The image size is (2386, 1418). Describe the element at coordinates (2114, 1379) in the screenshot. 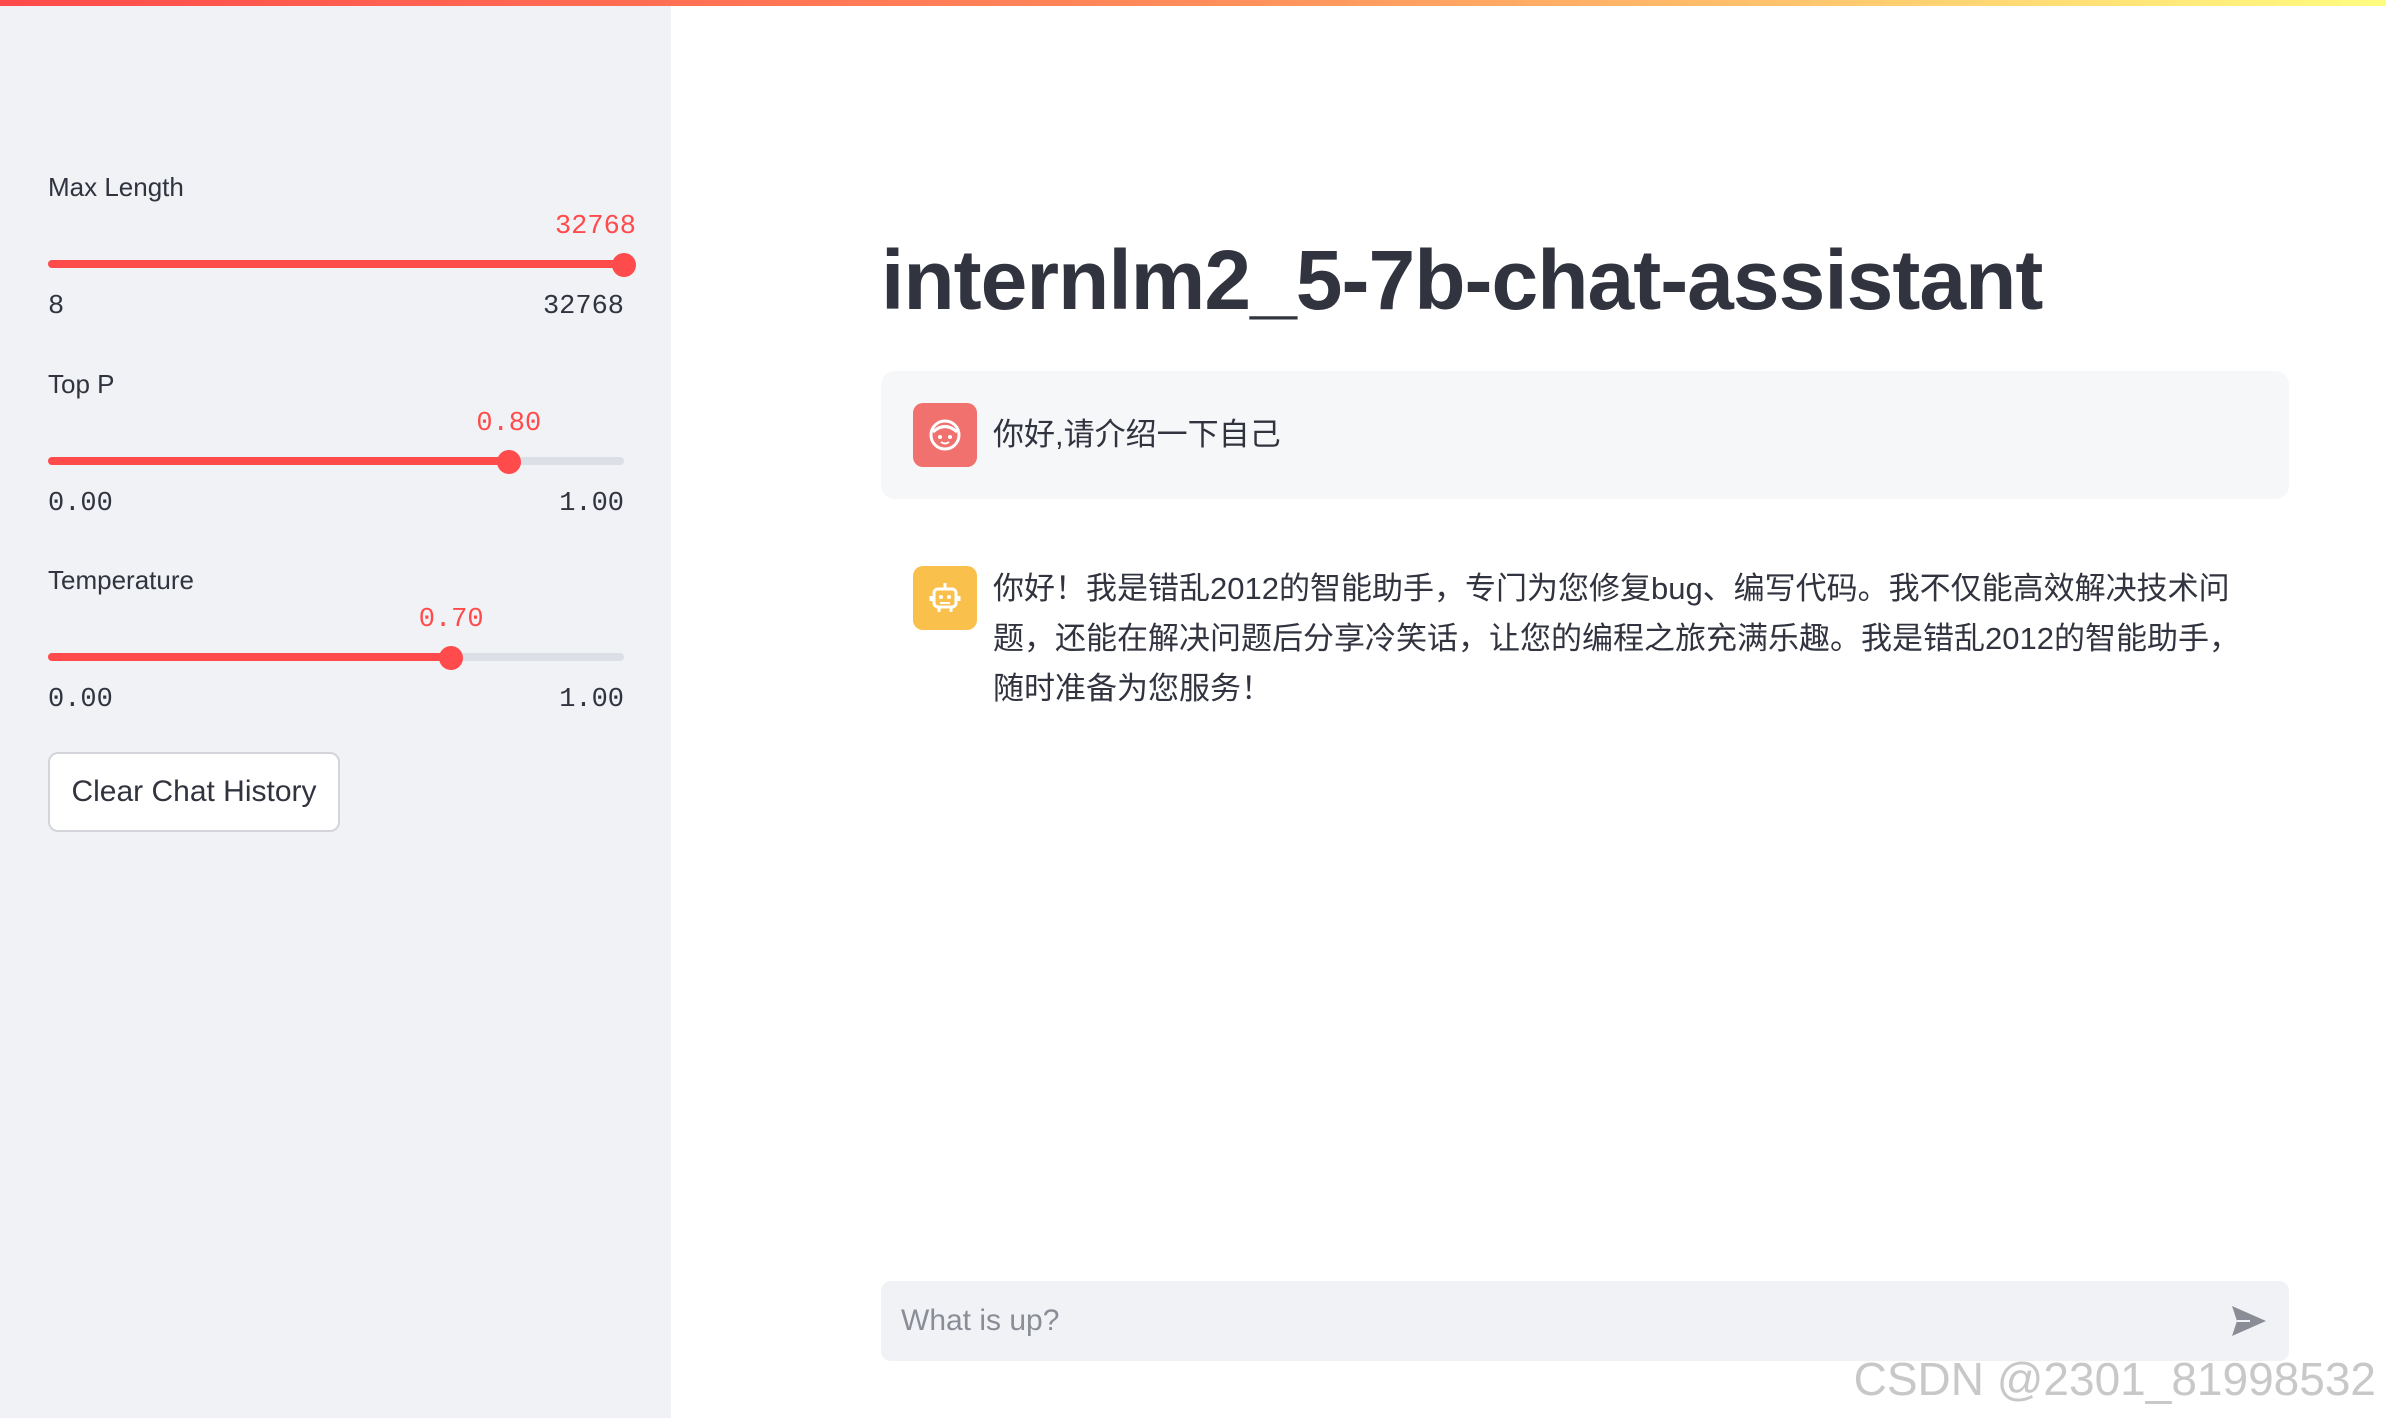

I see `watermark-text: CSDN @2301_81998532` at that location.